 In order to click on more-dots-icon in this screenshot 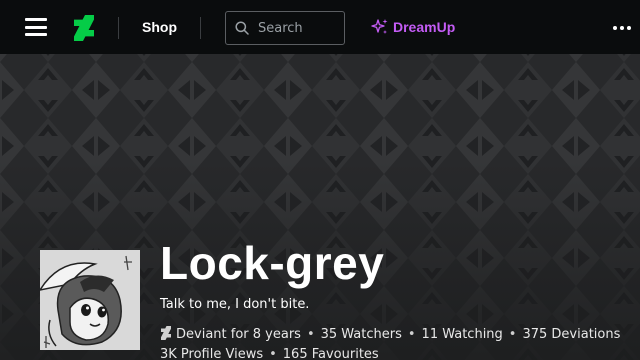, I will do `click(622, 28)`.